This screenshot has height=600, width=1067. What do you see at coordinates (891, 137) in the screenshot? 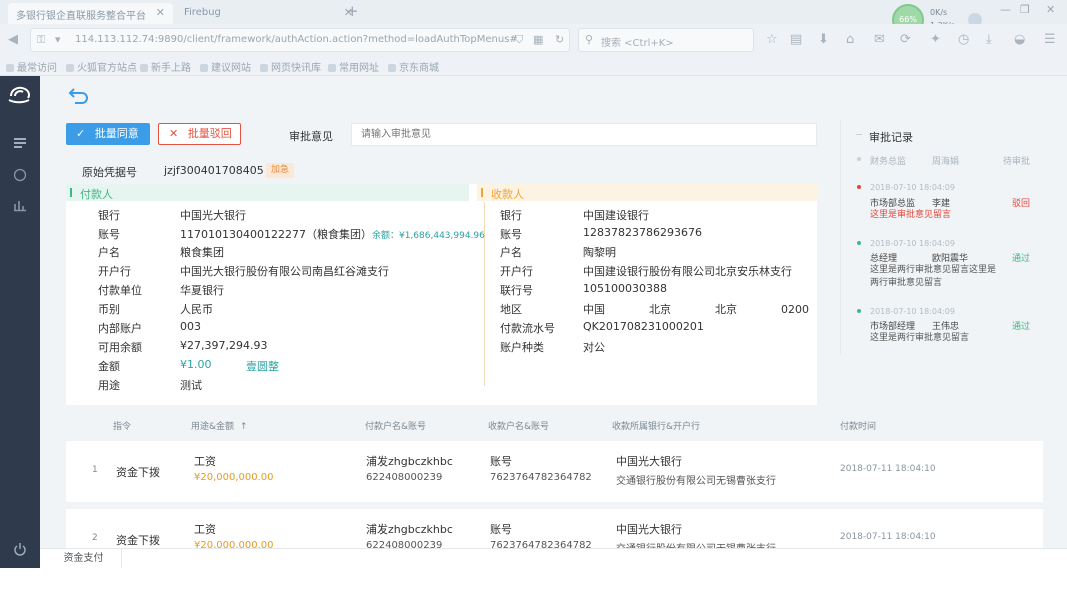
I see `records-title: 审批记录` at bounding box center [891, 137].